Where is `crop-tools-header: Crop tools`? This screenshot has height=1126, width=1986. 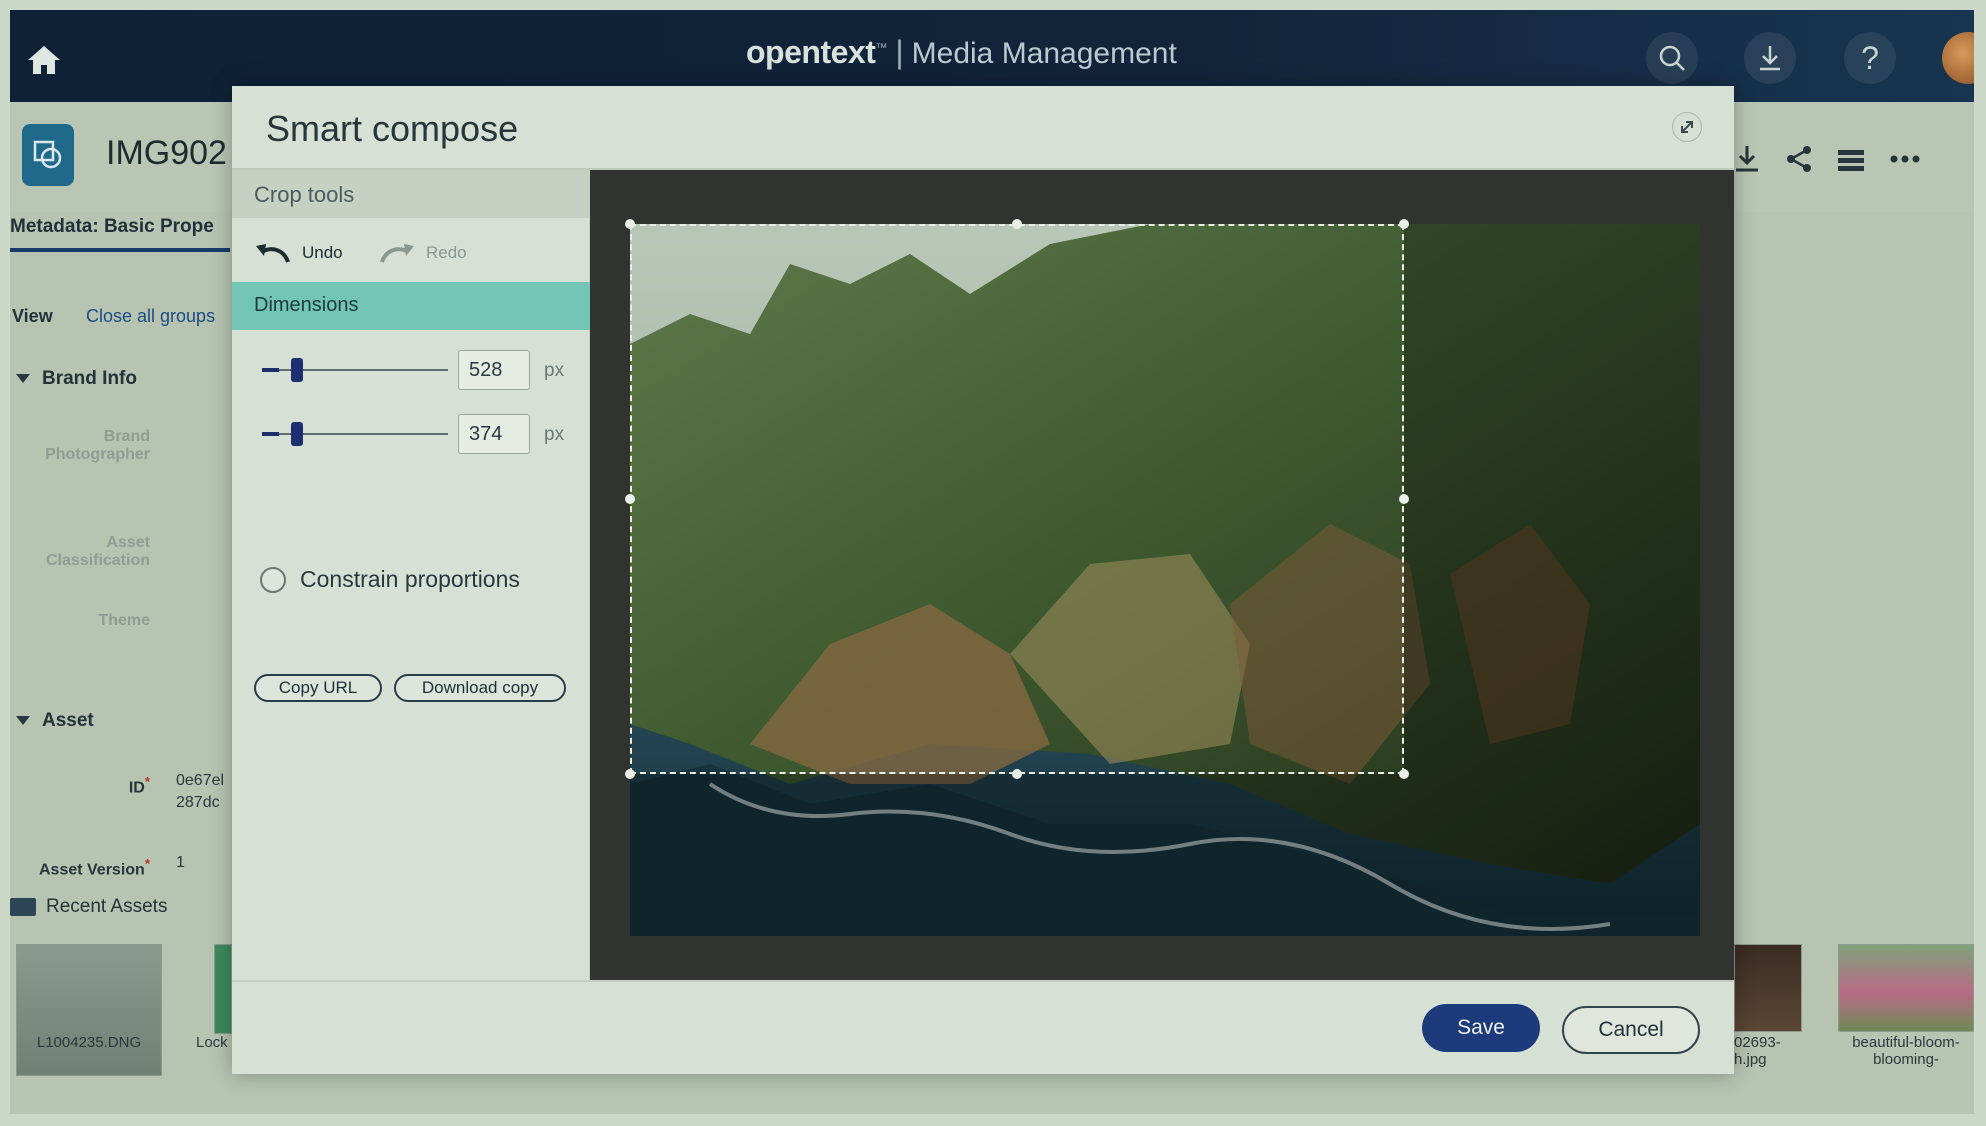 crop-tools-header: Crop tools is located at coordinates (411, 194).